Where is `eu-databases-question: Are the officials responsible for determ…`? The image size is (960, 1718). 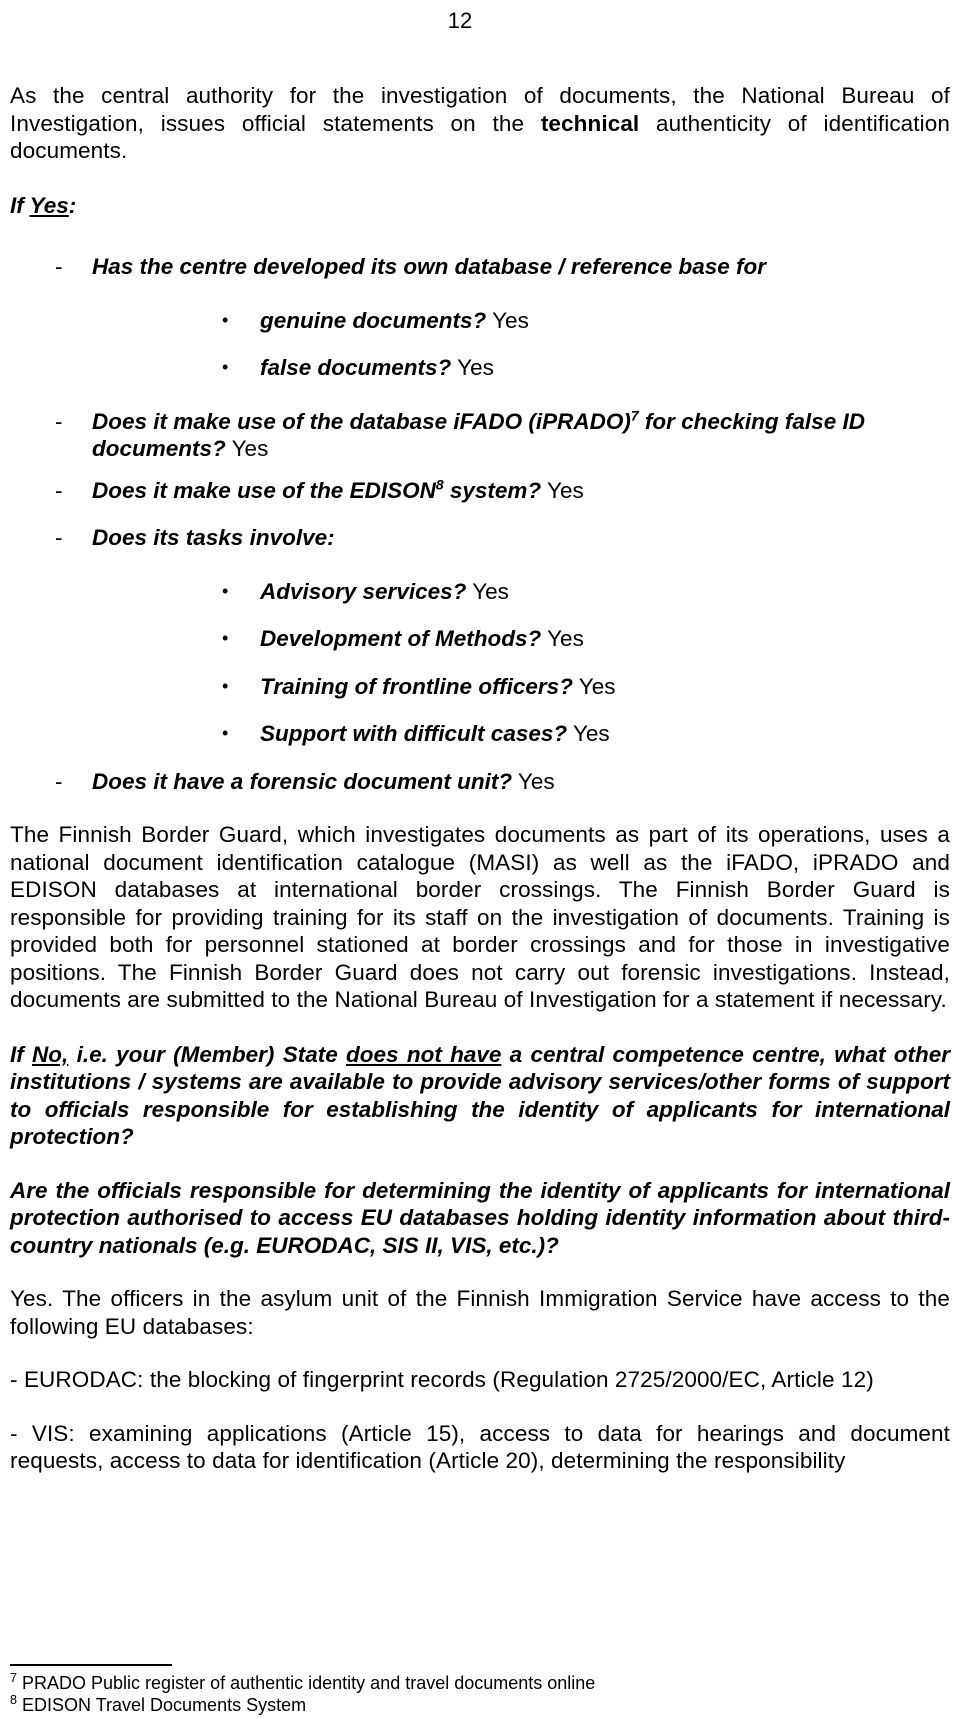
eu-databases-question: Are the officials responsible for determ… is located at coordinates (480, 1217).